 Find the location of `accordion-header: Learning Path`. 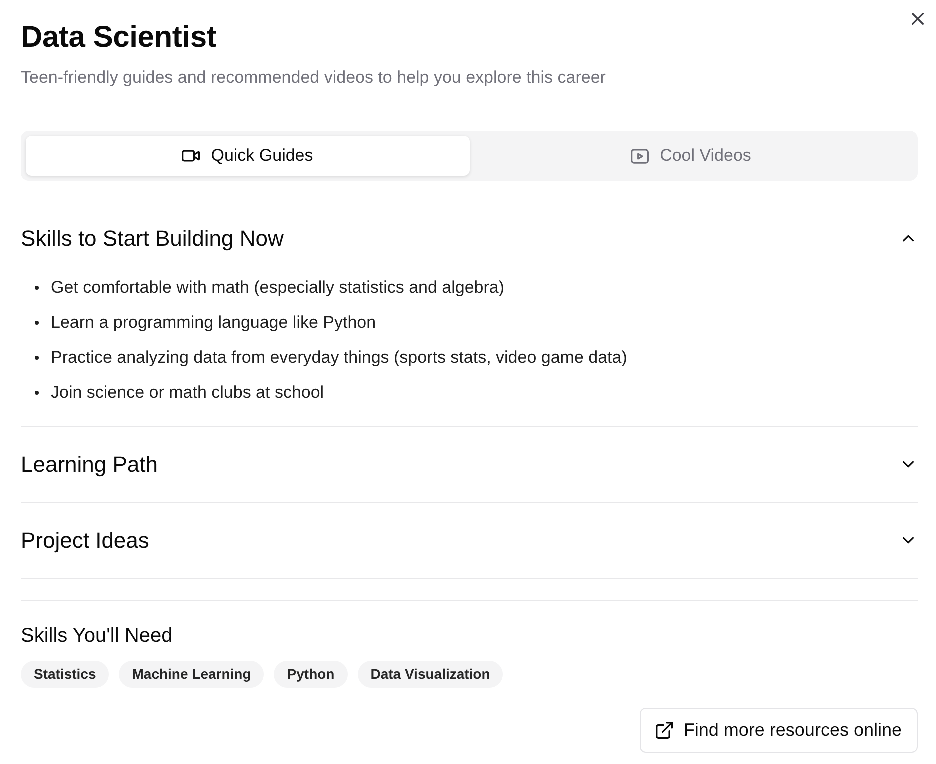

accordion-header: Learning Path is located at coordinates (469, 464).